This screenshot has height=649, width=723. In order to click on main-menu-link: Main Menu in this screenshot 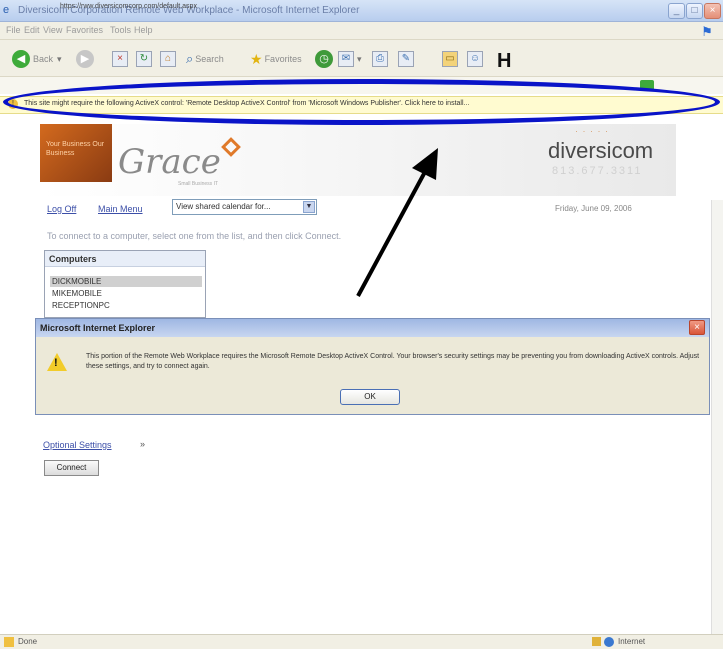, I will do `click(120, 209)`.